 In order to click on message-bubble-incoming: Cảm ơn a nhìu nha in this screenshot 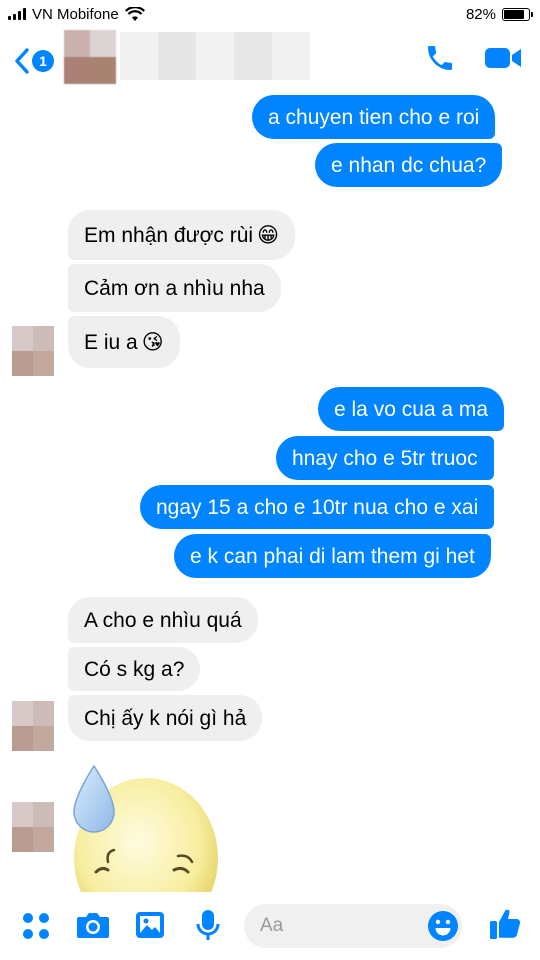, I will do `click(174, 288)`.